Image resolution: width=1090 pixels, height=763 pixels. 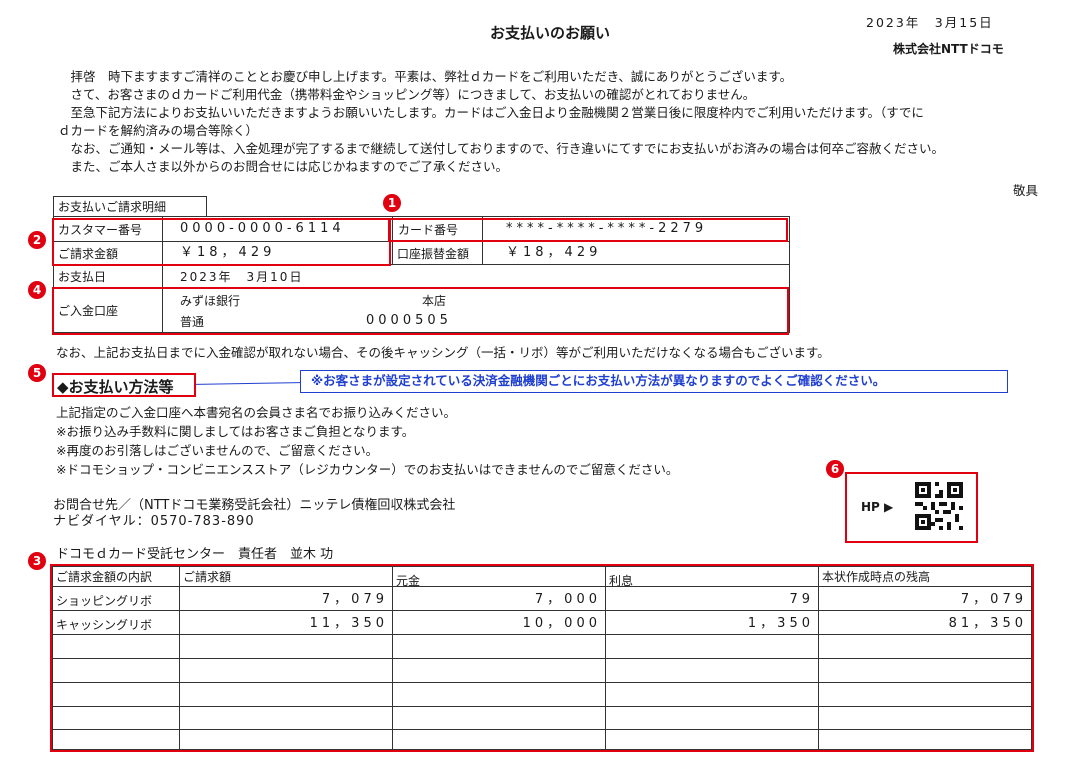 I want to click on company-name: 株式会社NTTドコモ, so click(x=948, y=49).